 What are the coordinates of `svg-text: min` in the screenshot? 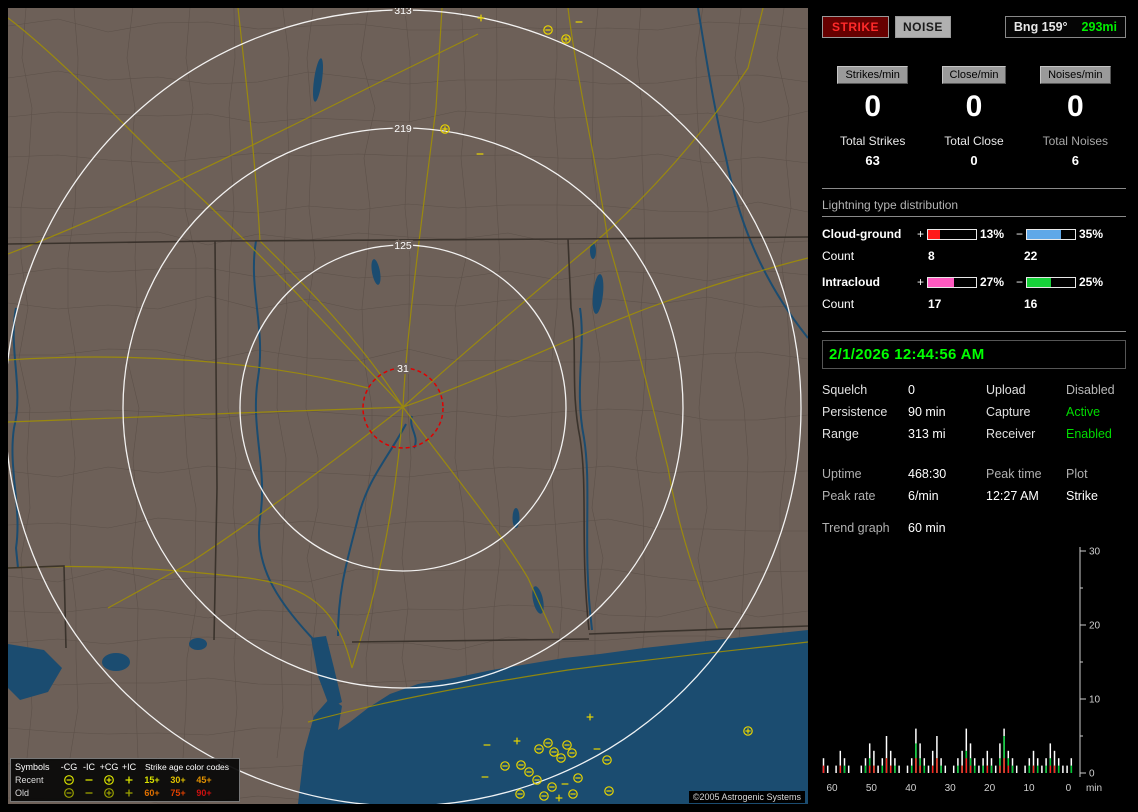 It's located at (1094, 788).